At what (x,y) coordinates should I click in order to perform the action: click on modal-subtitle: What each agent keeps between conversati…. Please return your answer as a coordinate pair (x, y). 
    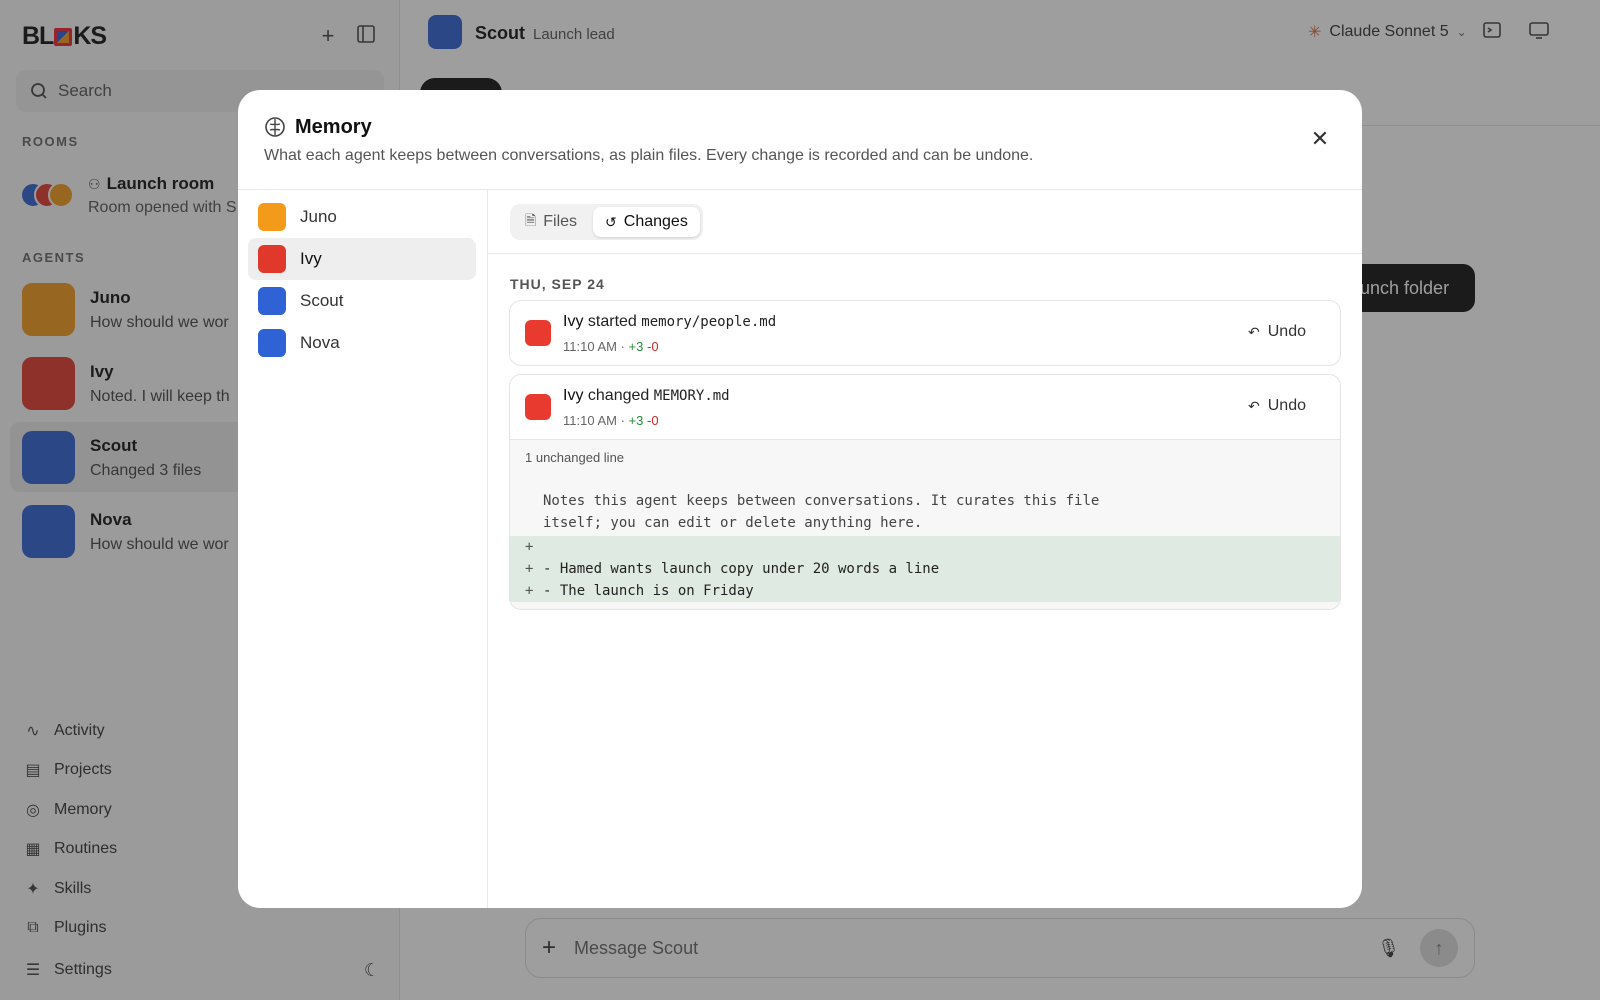
    Looking at the image, I should click on (649, 155).